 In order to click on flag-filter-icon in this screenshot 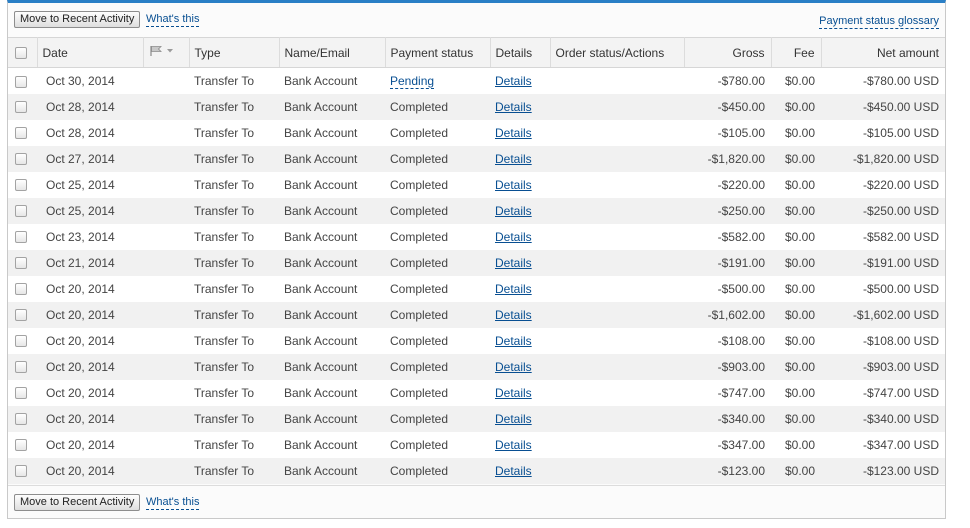, I will do `click(162, 52)`.